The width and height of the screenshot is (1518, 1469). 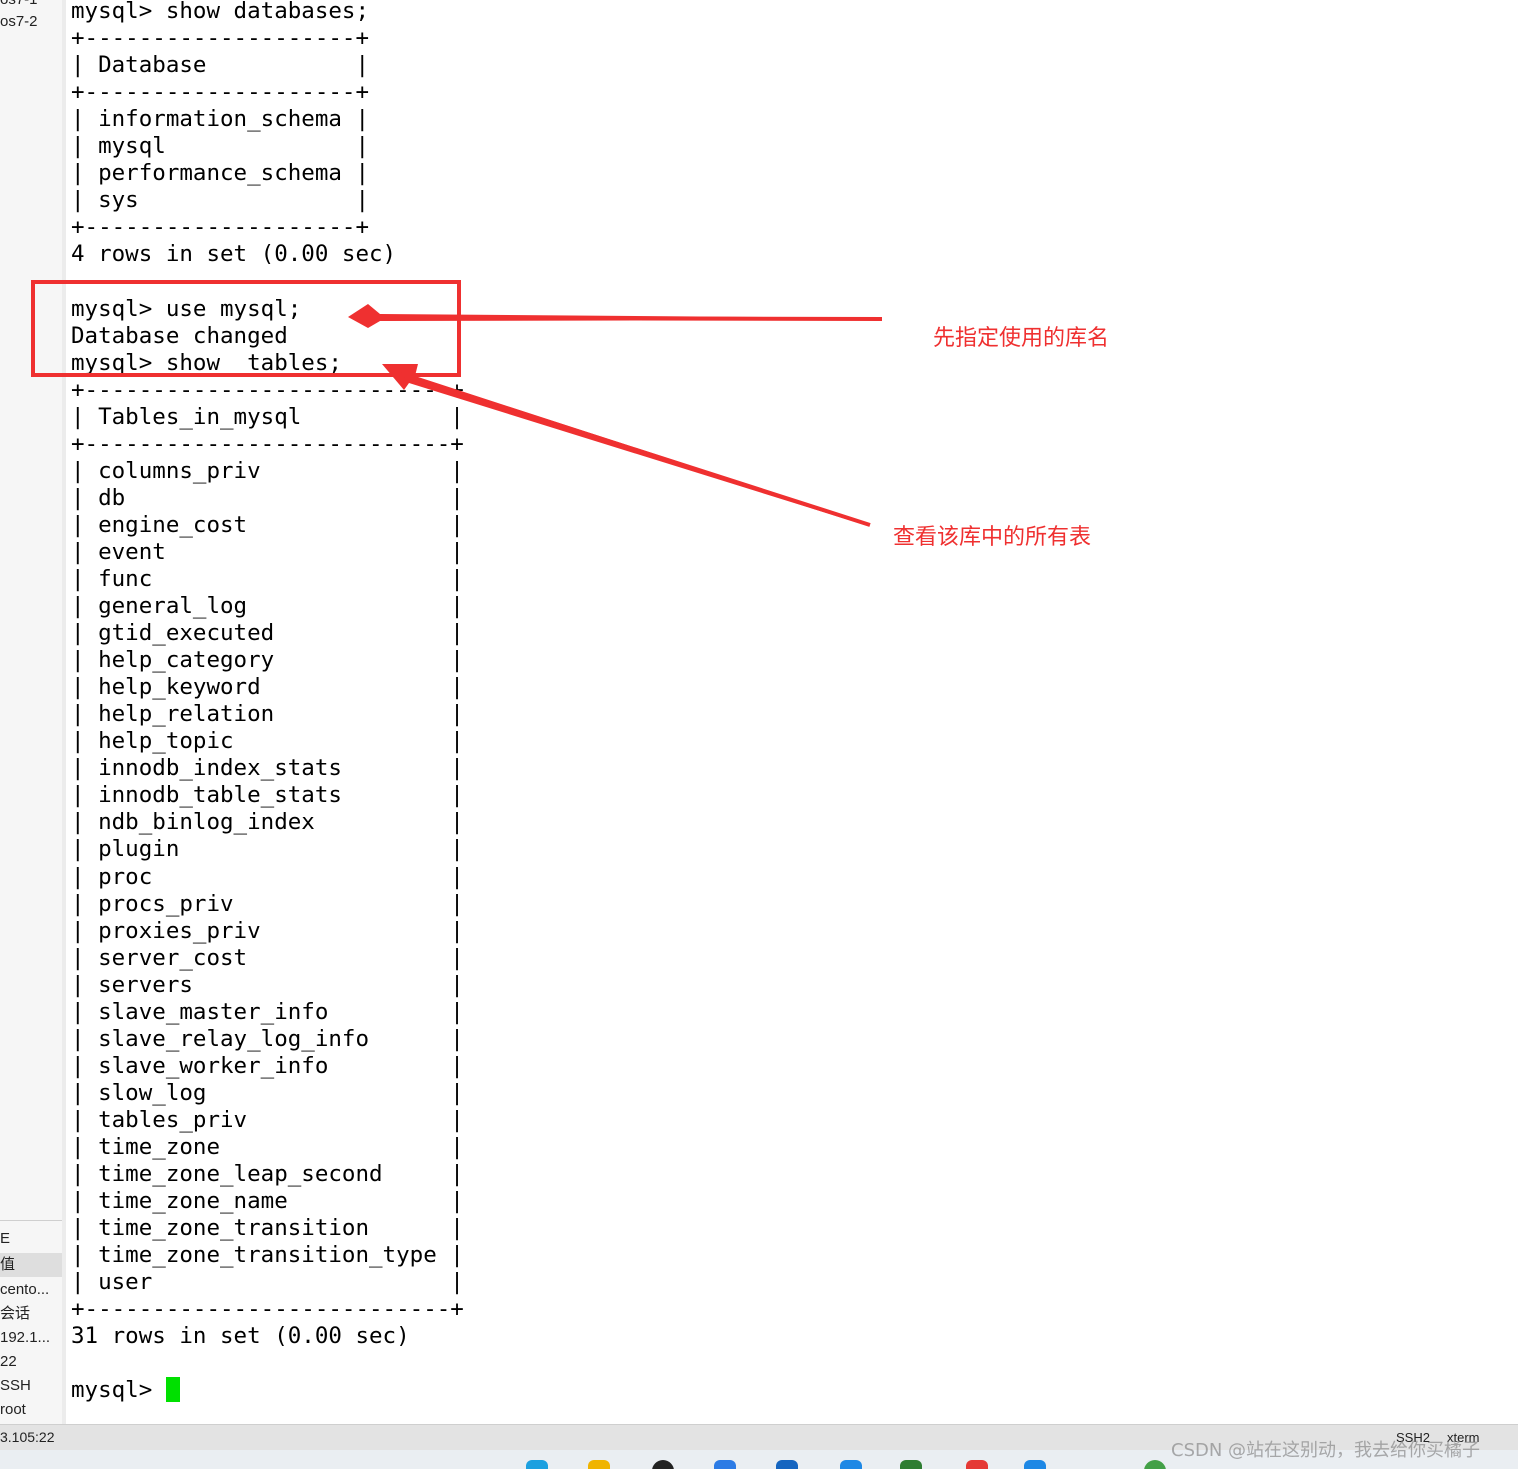 I want to click on wechat-icon, so click(x=1155, y=1464).